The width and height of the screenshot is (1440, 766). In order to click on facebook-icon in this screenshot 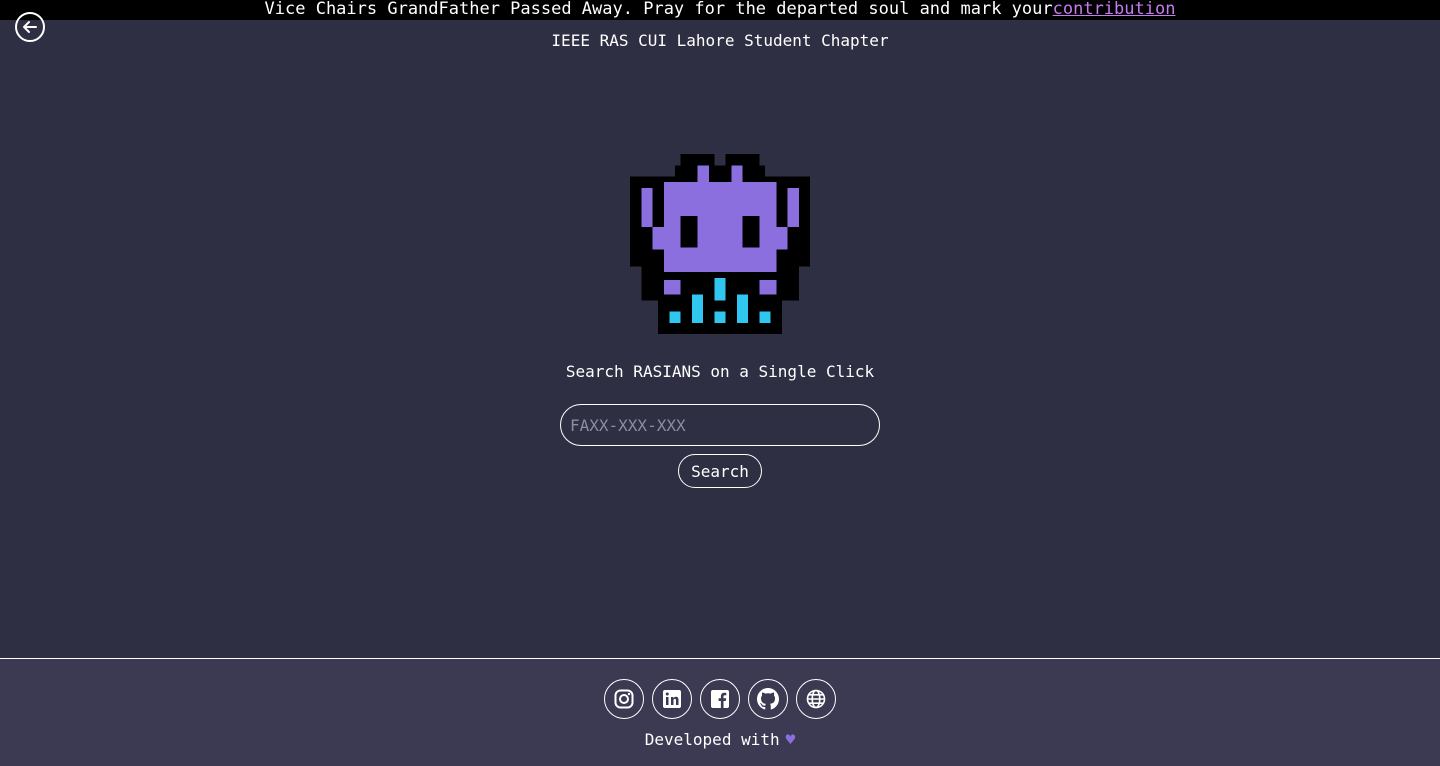, I will do `click(720, 699)`.